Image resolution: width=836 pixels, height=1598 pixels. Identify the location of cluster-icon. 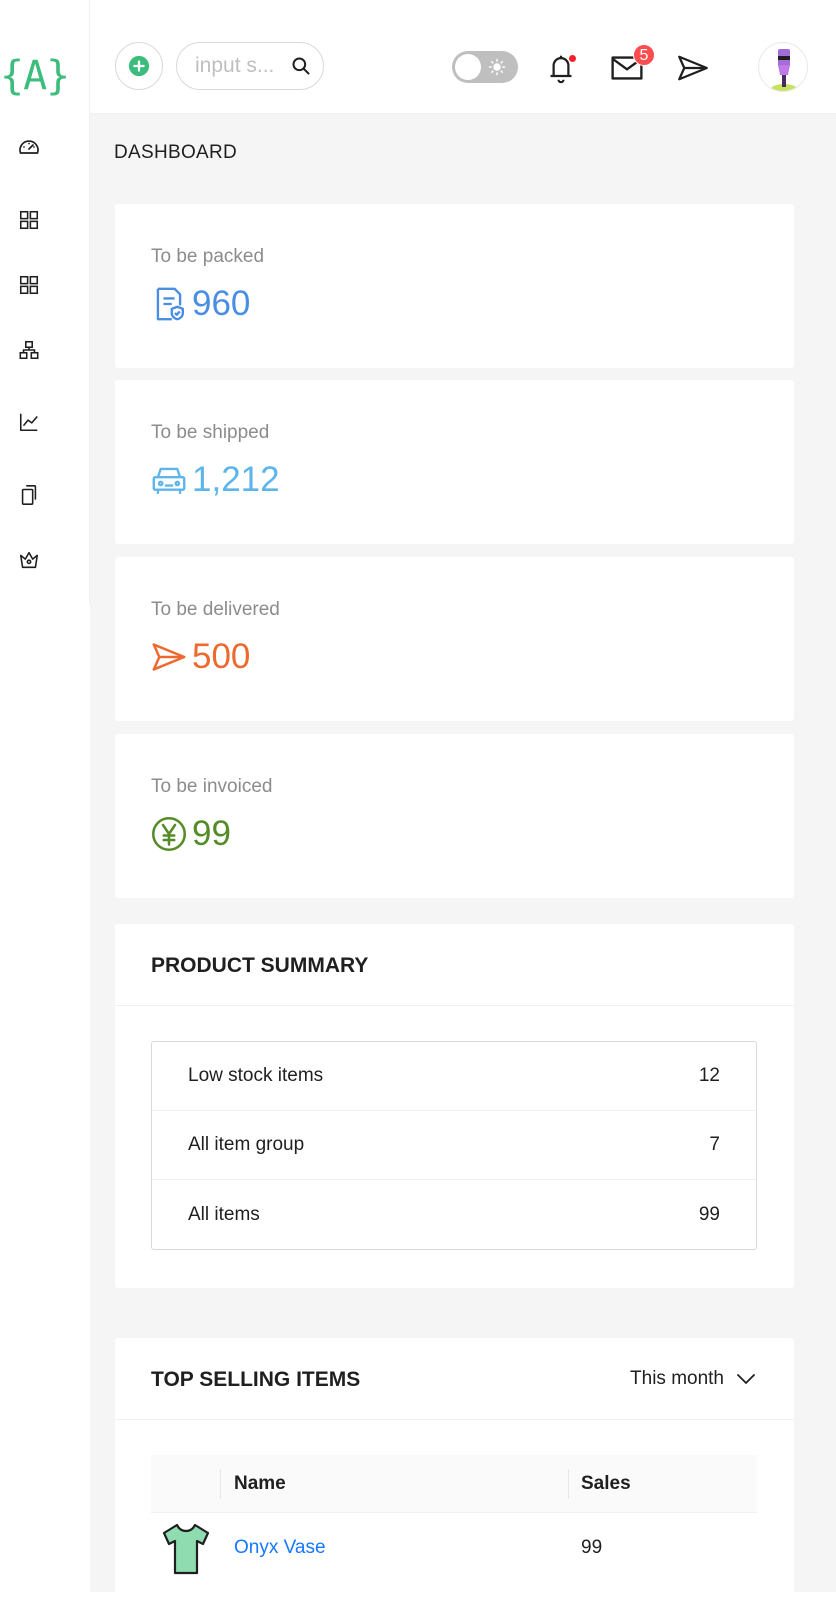
(29, 350).